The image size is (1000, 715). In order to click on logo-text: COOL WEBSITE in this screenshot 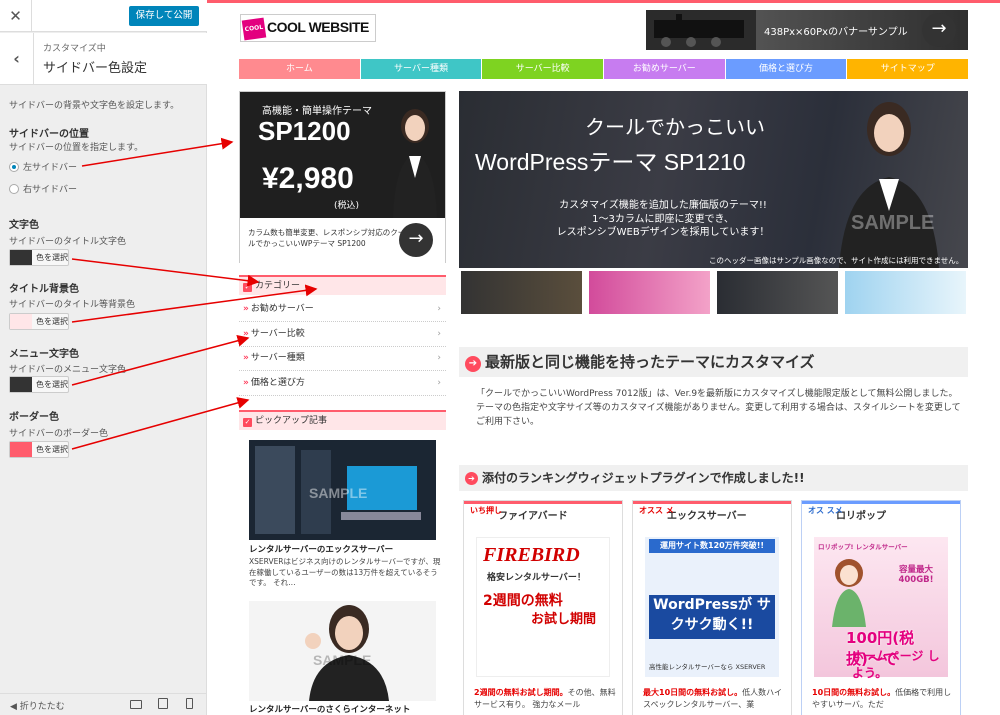, I will do `click(318, 27)`.